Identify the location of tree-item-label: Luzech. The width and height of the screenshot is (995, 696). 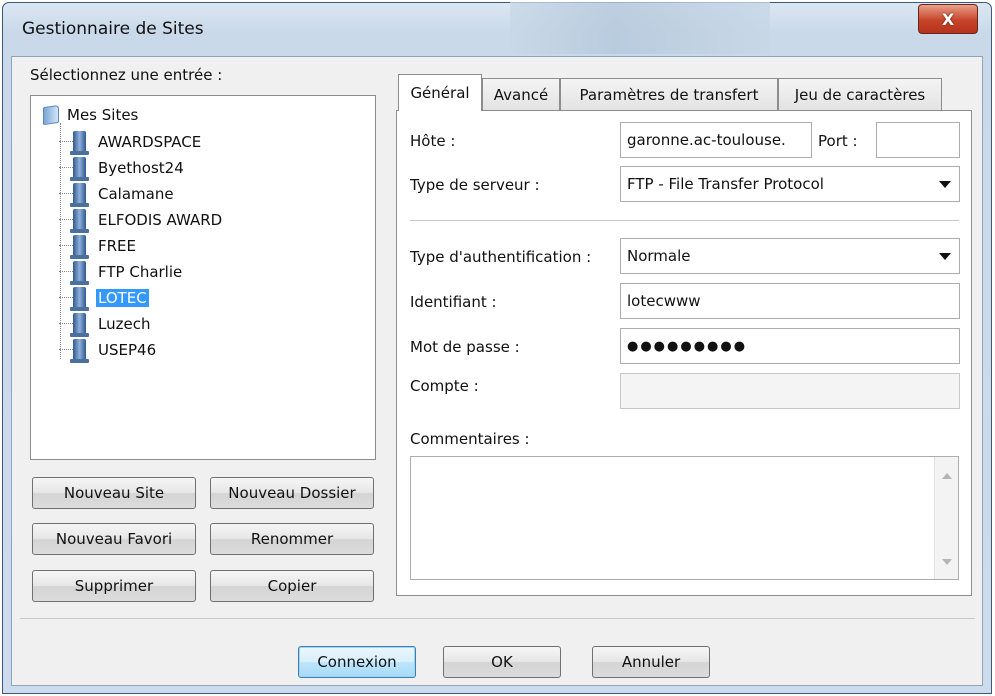
(124, 324).